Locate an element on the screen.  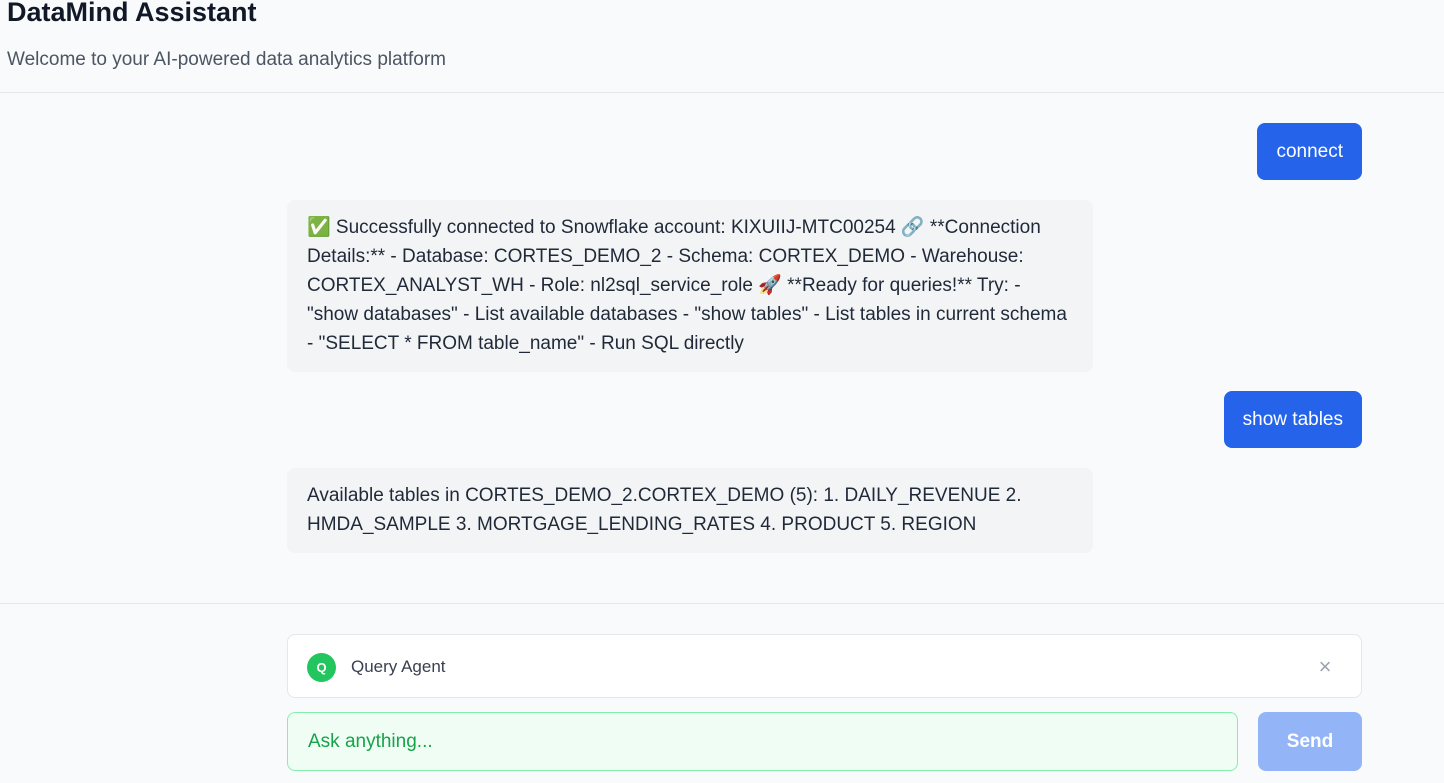
agent-selector-card: Q Query Agent × is located at coordinates (824, 666).